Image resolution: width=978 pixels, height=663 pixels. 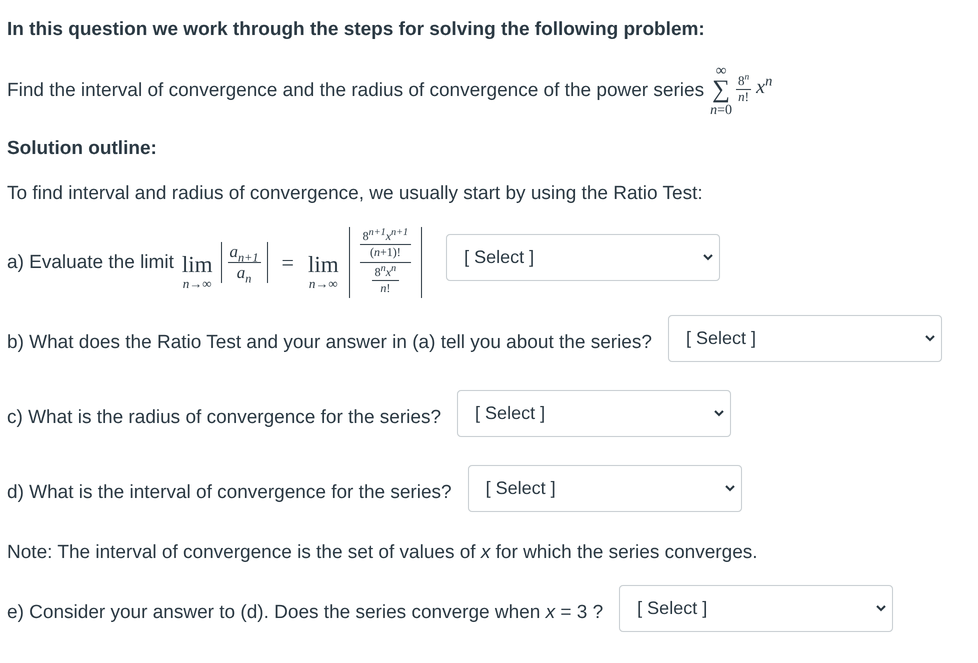 I want to click on question-text: a) Evaluate the limit, so click(x=90, y=263).